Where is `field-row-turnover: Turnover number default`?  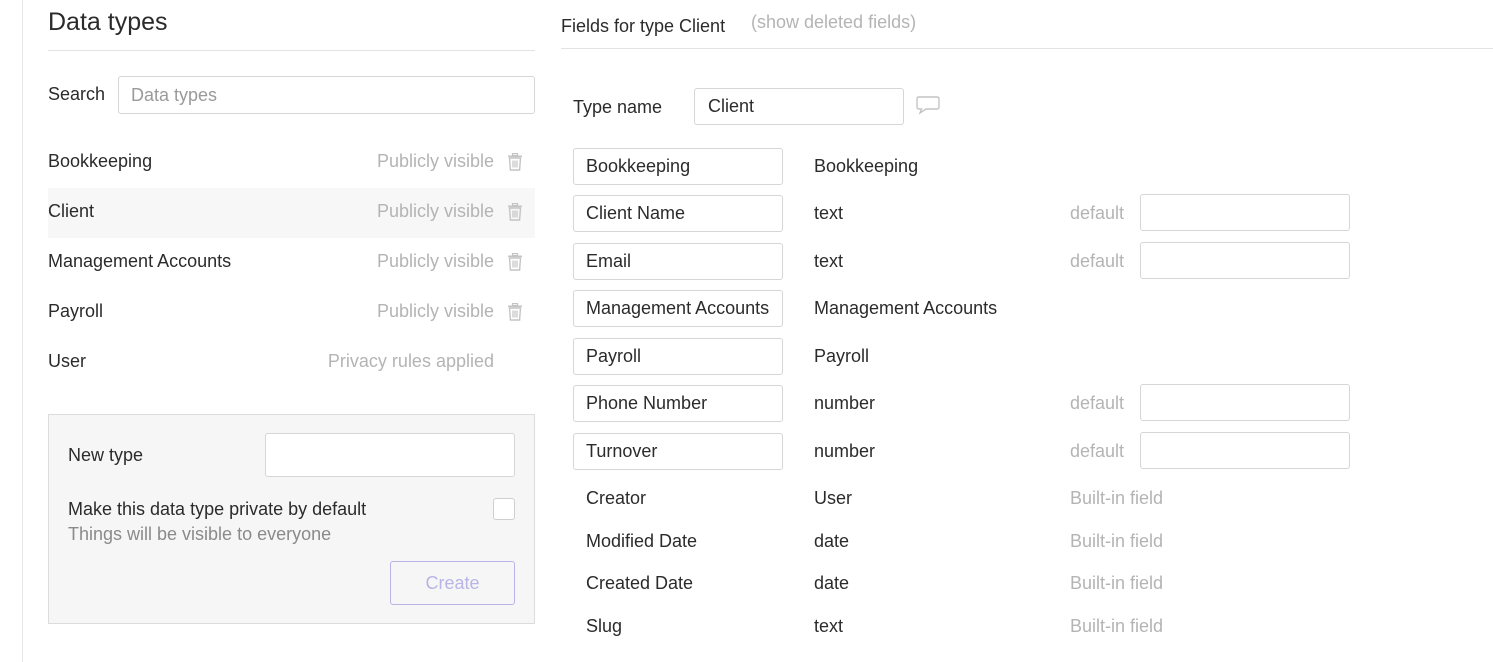 field-row-turnover: Turnover number default is located at coordinates (1027, 451).